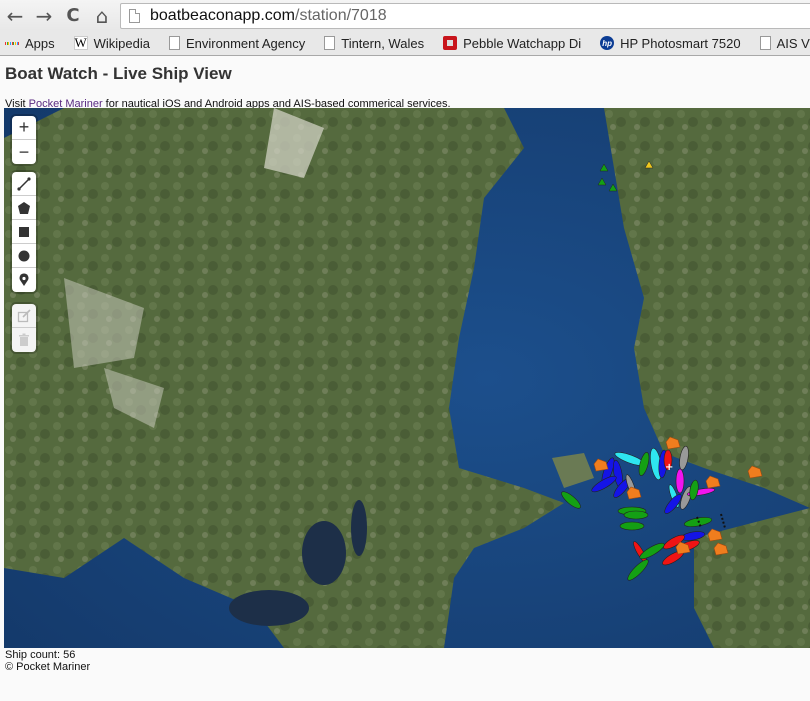 The width and height of the screenshot is (810, 701). Describe the element at coordinates (341, 15) in the screenshot. I see `url-path: /station/7018` at that location.